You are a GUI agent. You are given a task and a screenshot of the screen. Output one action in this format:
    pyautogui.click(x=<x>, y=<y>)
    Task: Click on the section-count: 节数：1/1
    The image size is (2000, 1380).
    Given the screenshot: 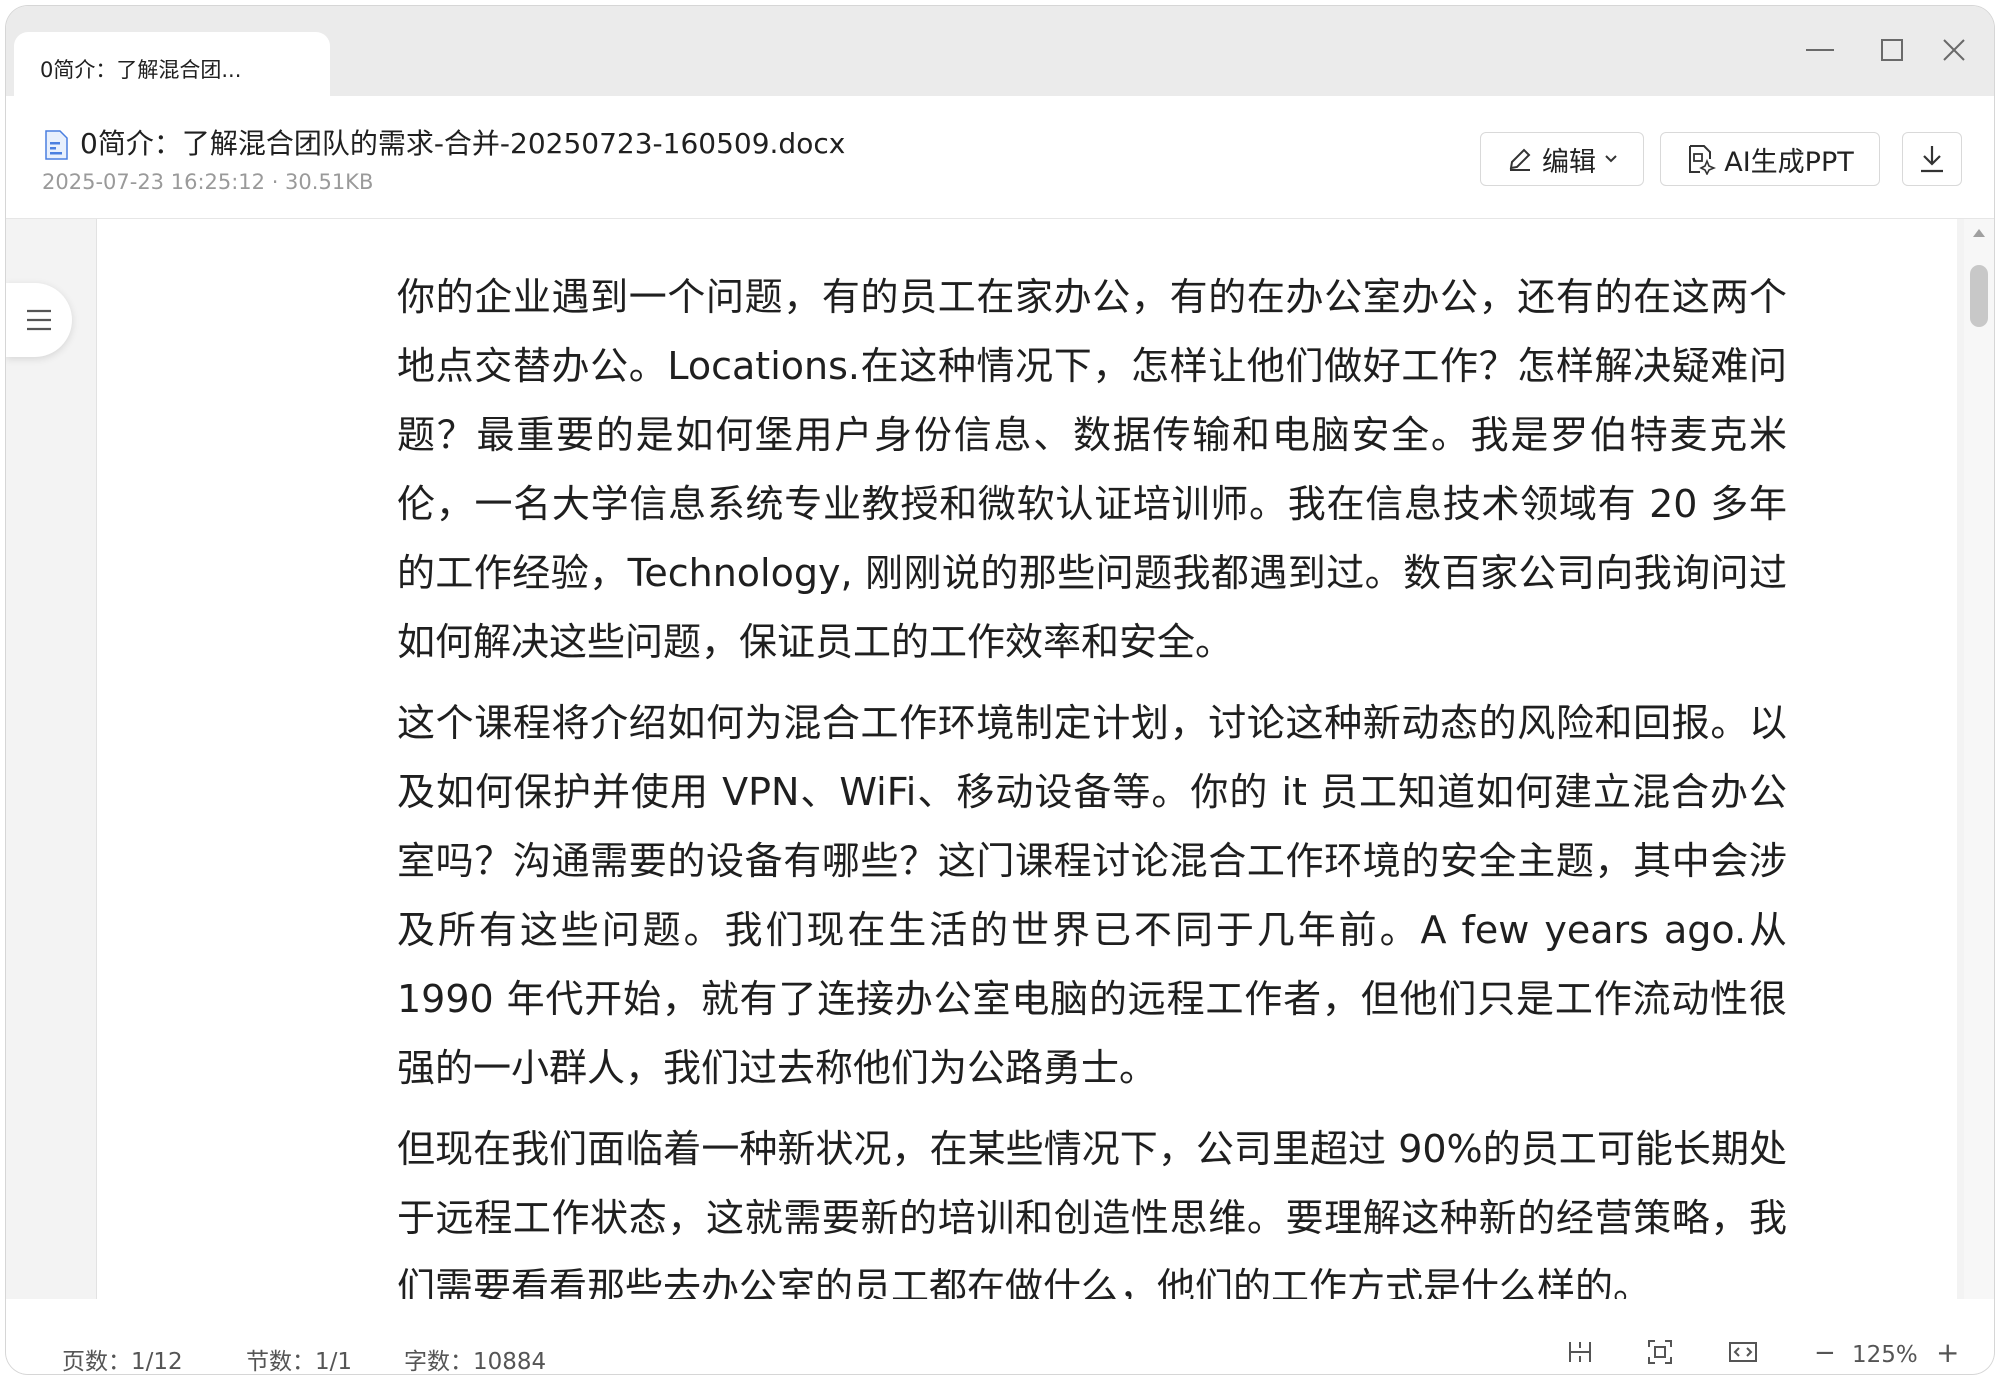 What is the action you would take?
    pyautogui.click(x=299, y=1361)
    